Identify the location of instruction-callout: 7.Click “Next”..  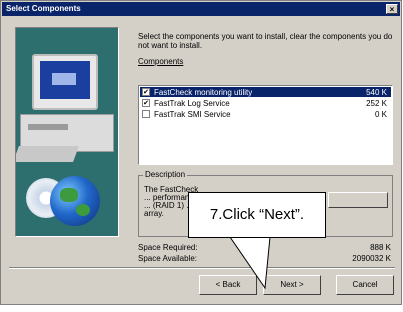
(257, 215).